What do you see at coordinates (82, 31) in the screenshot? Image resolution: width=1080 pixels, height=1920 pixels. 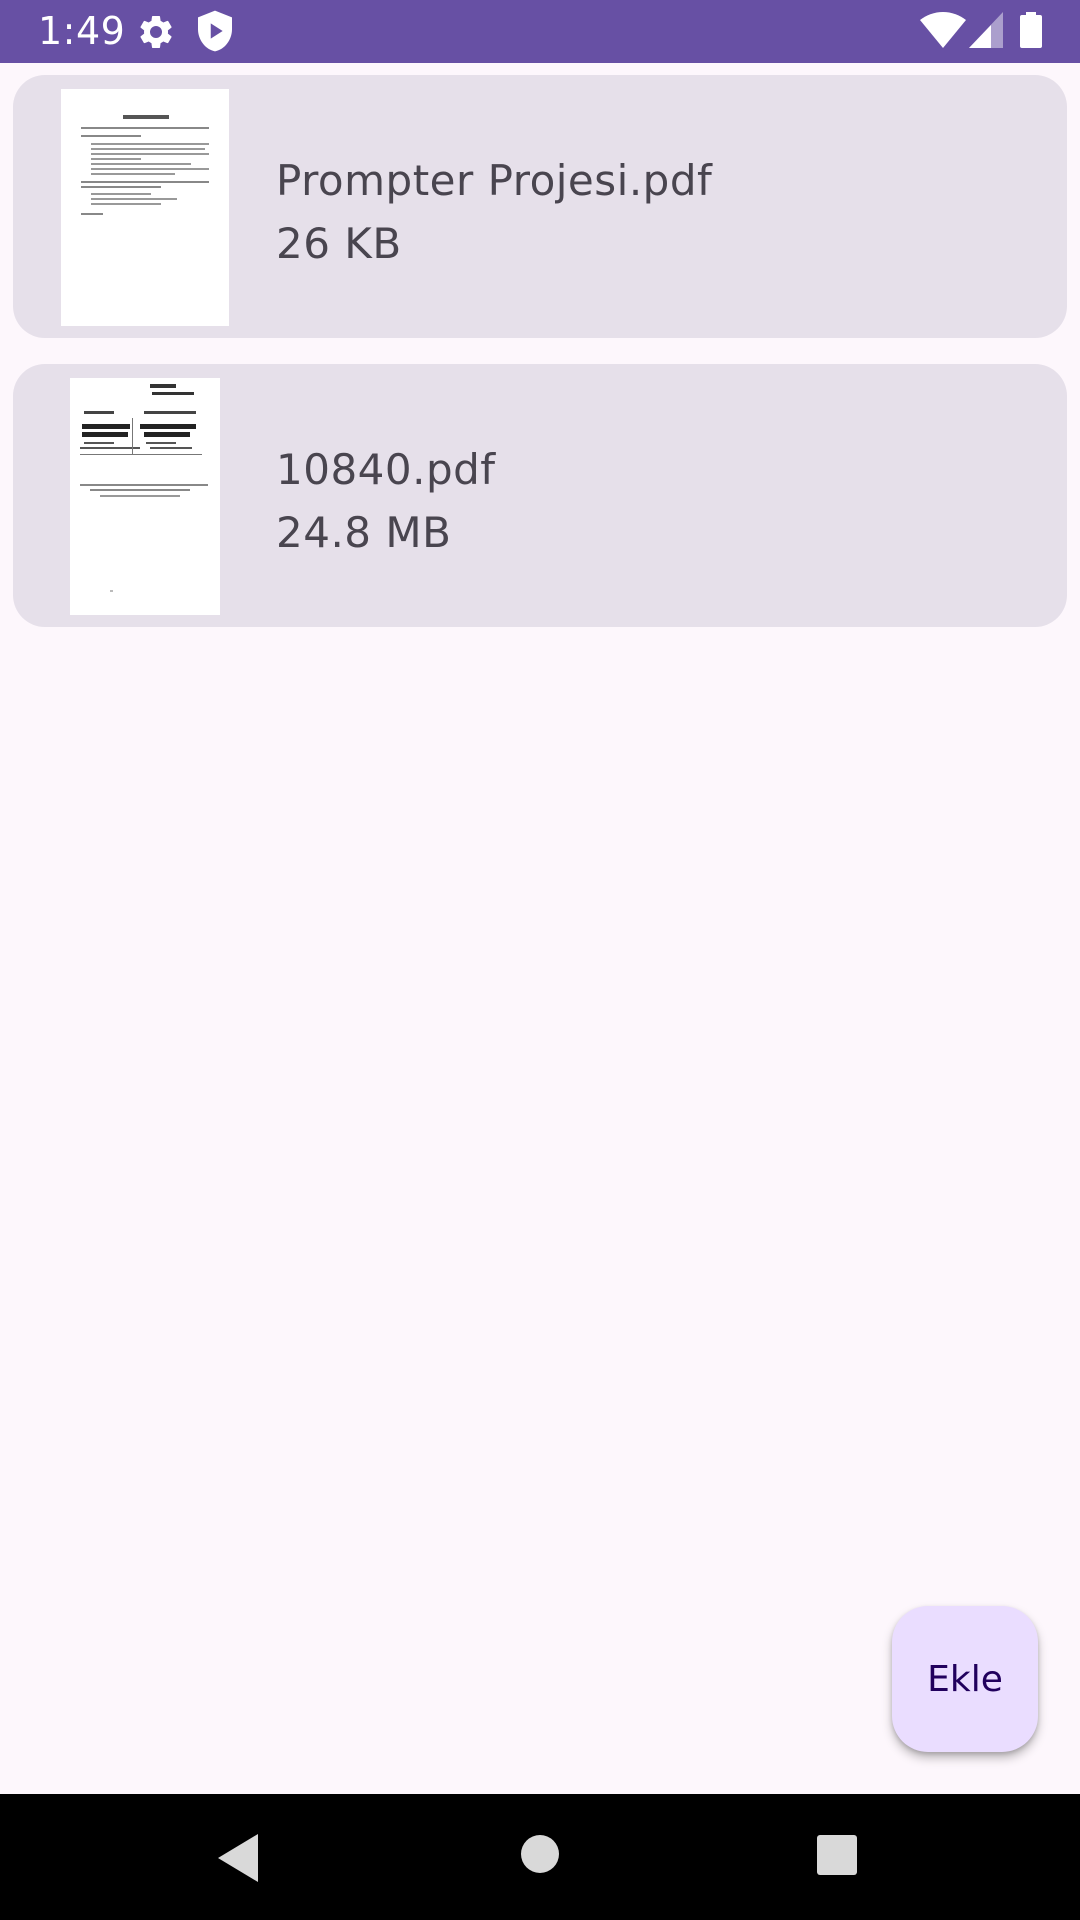 I see `status-time: 1:49` at bounding box center [82, 31].